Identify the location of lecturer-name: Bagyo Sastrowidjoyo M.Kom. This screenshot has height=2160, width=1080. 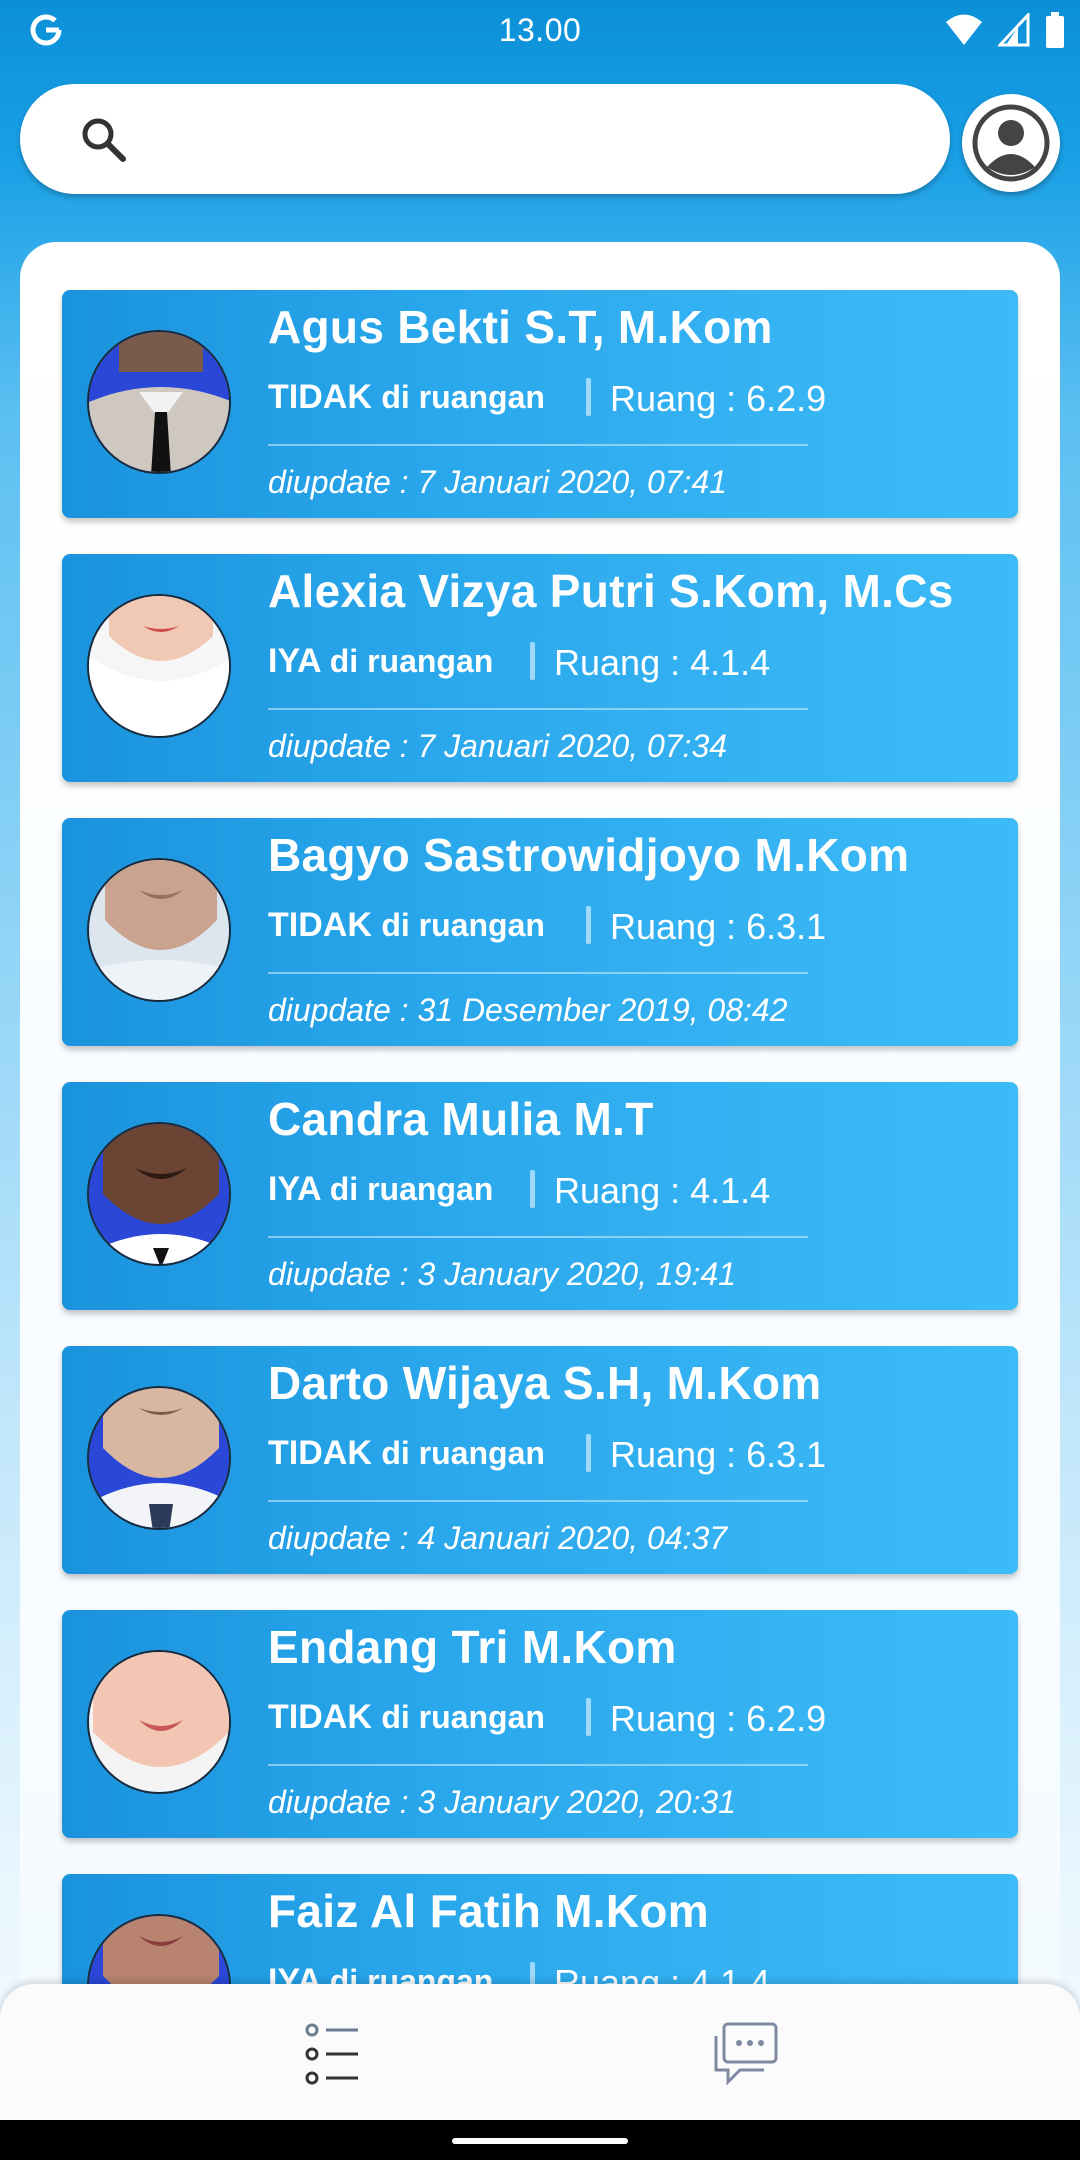
(589, 855).